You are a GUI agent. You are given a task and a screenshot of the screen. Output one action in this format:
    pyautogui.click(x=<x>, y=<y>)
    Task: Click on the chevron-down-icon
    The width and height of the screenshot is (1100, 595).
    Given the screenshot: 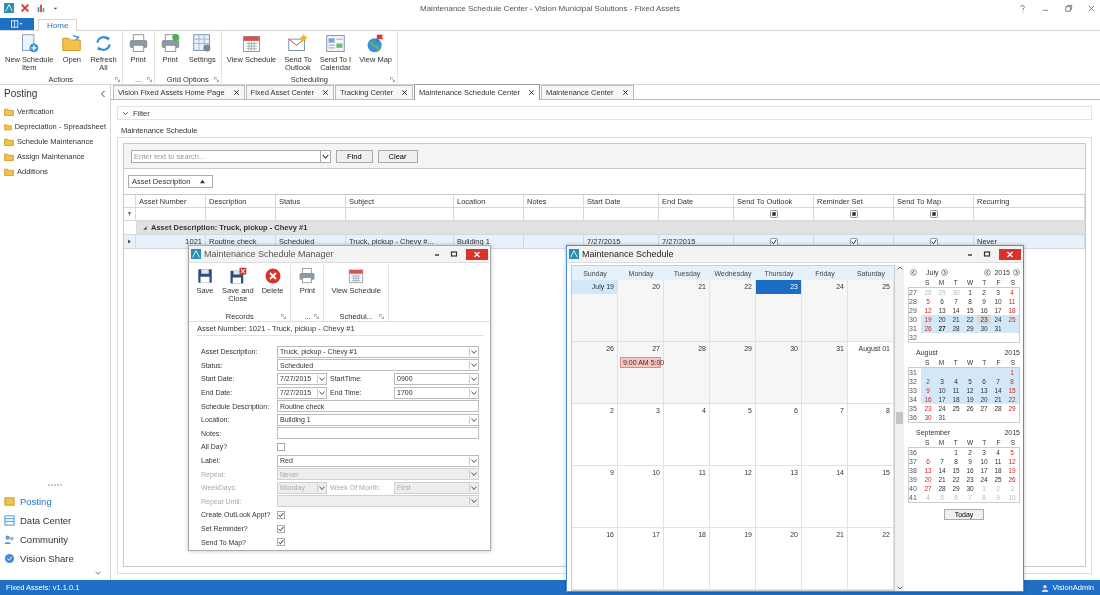 What is the action you would take?
    pyautogui.click(x=98, y=573)
    